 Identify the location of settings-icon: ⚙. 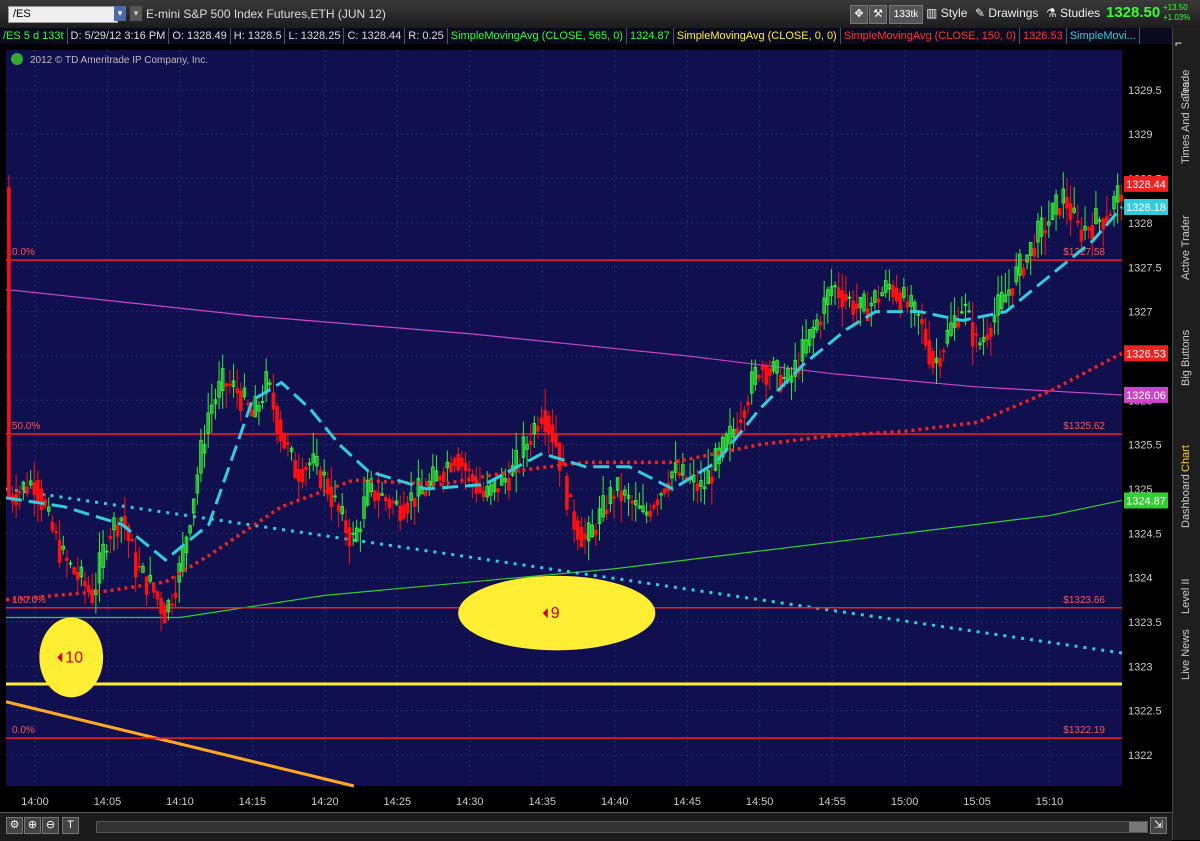
(14, 825).